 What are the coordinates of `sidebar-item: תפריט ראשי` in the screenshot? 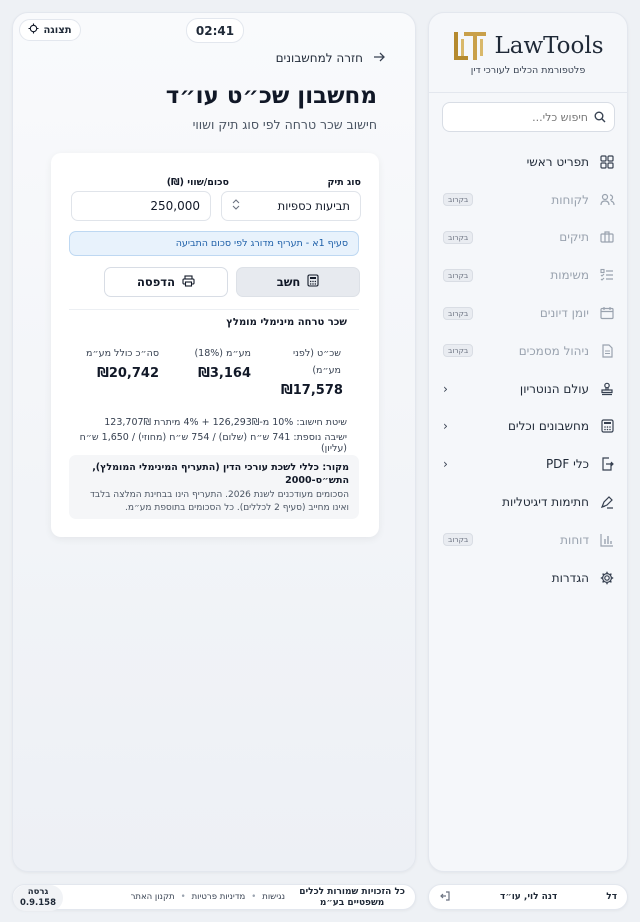 It's located at (529, 162).